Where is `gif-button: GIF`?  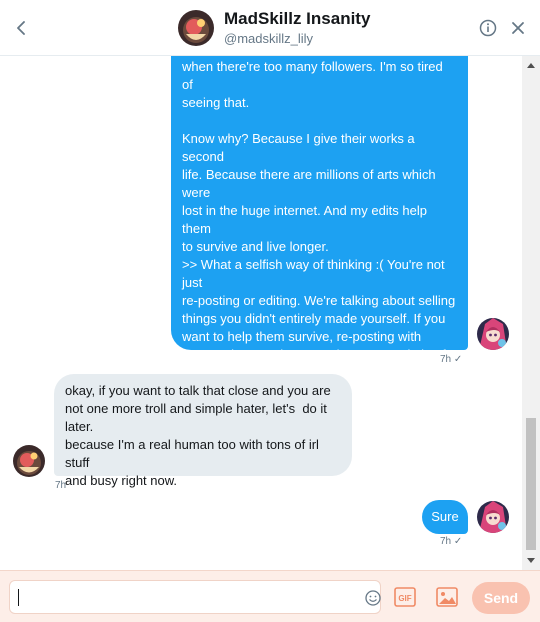
gif-button: GIF is located at coordinates (405, 597).